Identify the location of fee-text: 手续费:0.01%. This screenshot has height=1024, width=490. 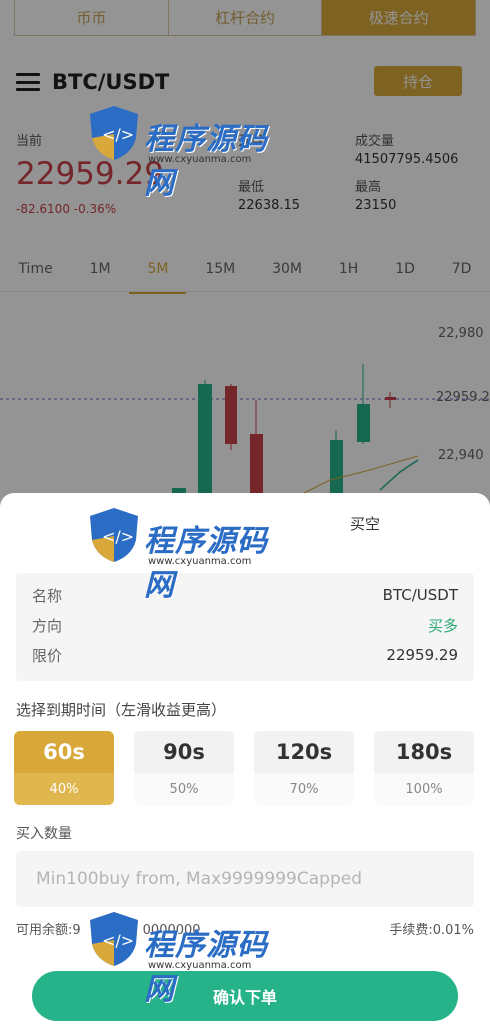
(431, 930).